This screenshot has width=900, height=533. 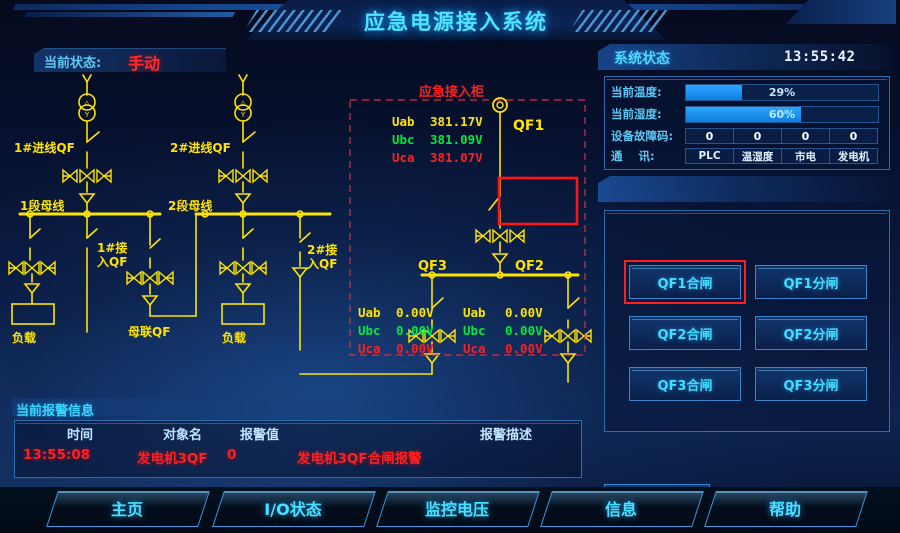 What do you see at coordinates (709, 136) in the screenshot?
I see `fault-code-cell-1: 0` at bounding box center [709, 136].